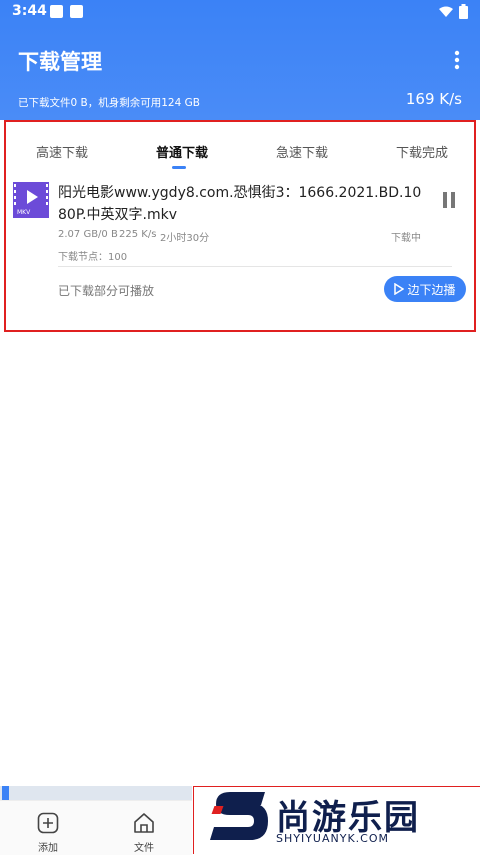  Describe the element at coordinates (5, 793) in the screenshot. I see `progress-strip-fill` at that location.